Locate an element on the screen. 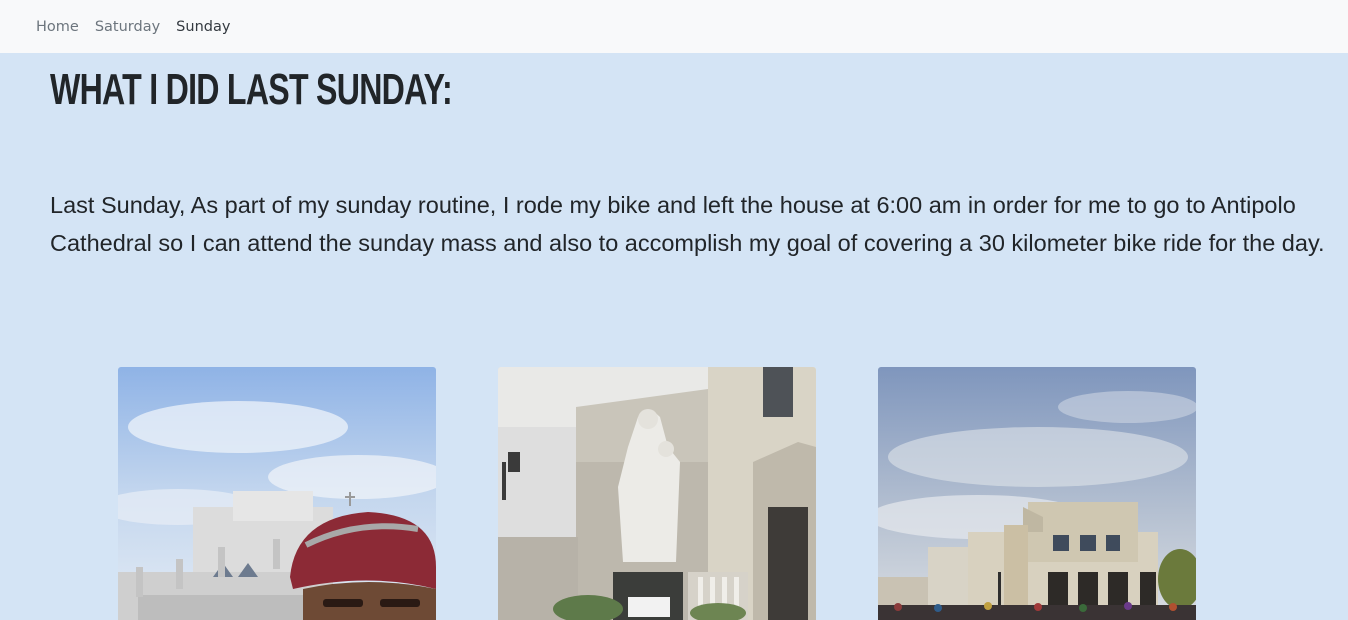 The width and height of the screenshot is (1348, 620). photo-facade-image is located at coordinates (1037, 493).